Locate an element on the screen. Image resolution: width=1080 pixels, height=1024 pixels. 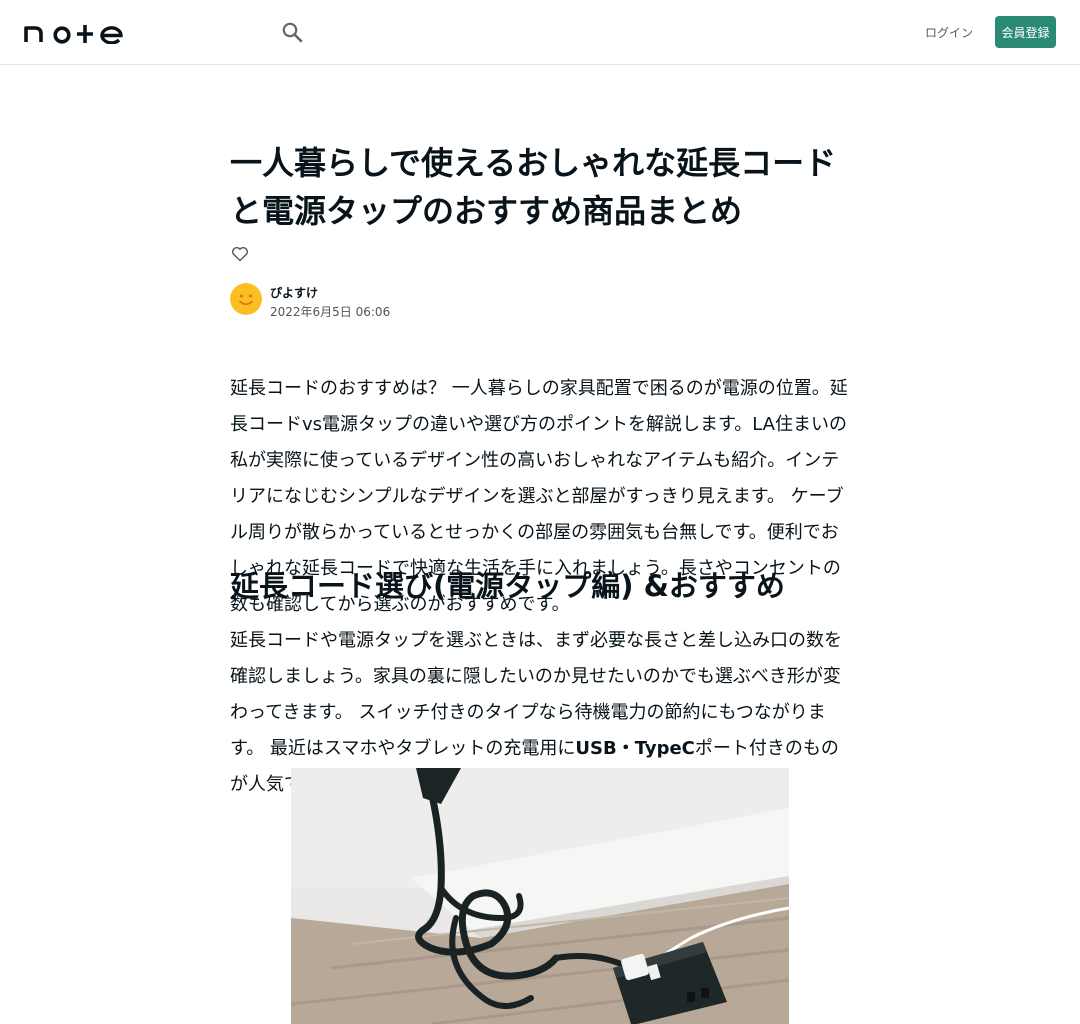
heart-icon is located at coordinates (240, 254).